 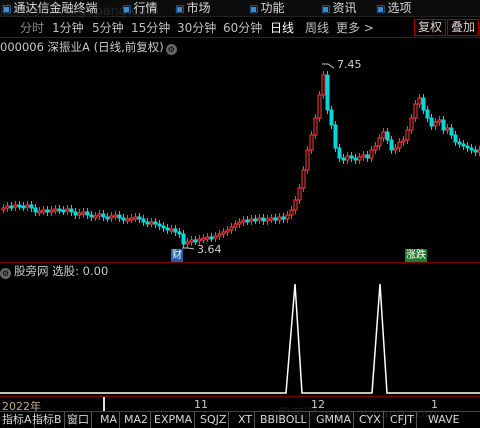 What do you see at coordinates (370, 420) in the screenshot?
I see `ind-tab-cyx: CYX` at bounding box center [370, 420].